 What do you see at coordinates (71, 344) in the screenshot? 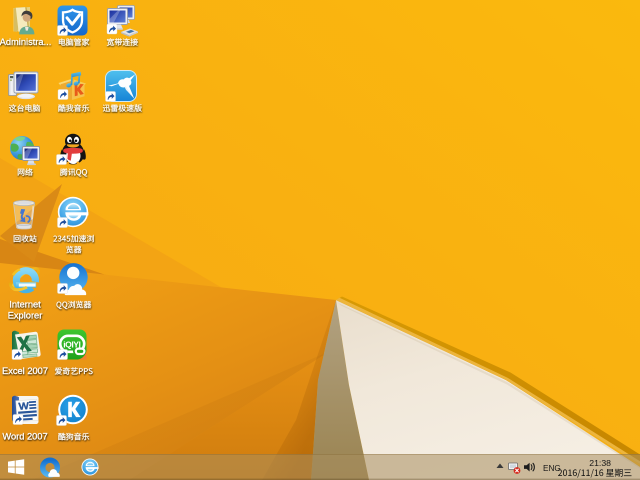
I see `svg-text: iQIYI` at bounding box center [71, 344].